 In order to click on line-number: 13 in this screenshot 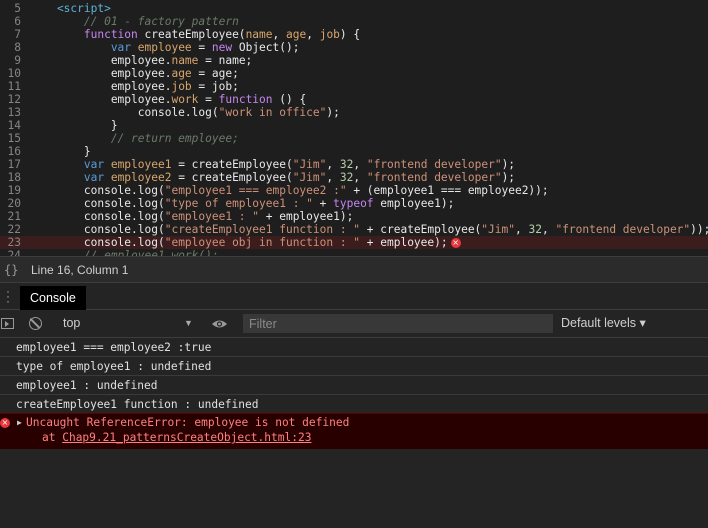, I will do `click(14, 112)`.